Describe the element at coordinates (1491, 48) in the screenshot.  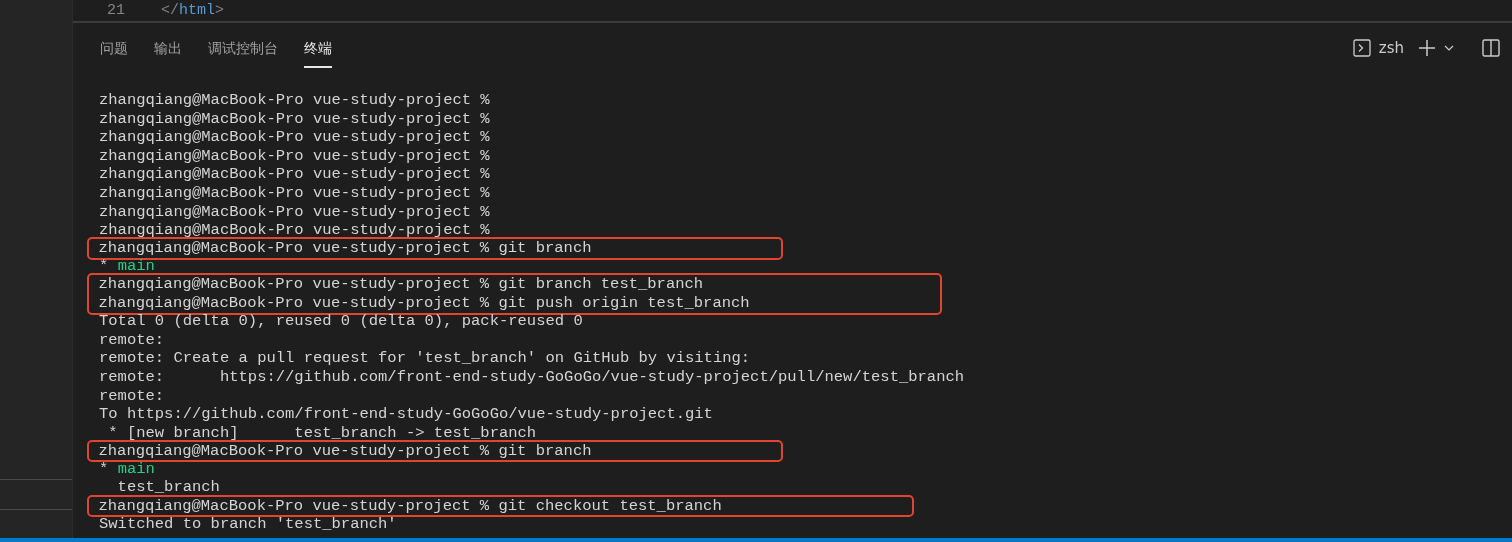
I see `split-panel-icon` at that location.